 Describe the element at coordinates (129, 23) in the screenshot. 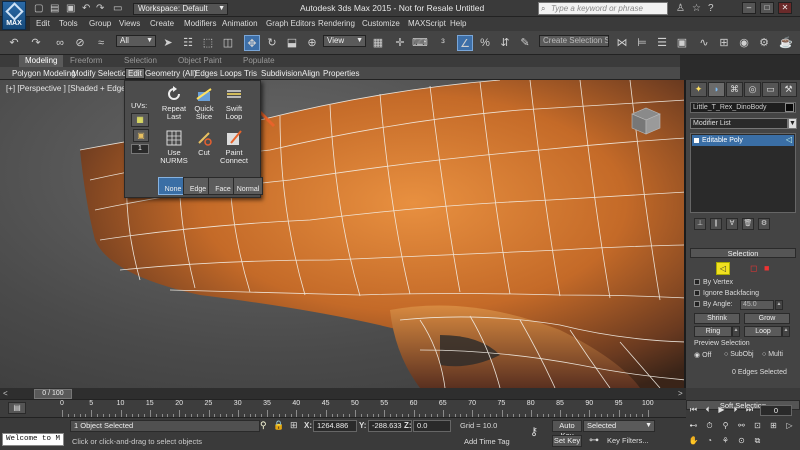

I see `menu-views: Views` at that location.